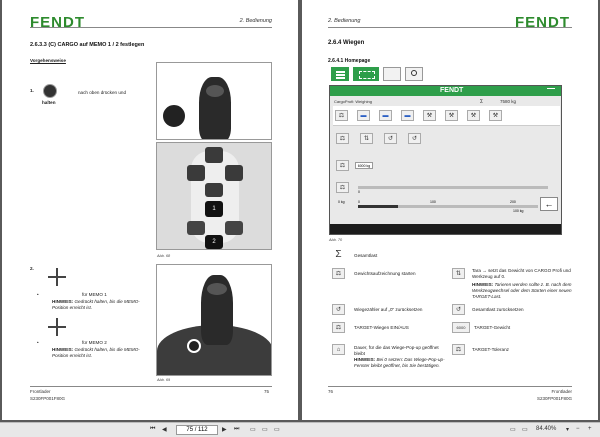  I want to click on keypad-button-top, so click(214, 155).